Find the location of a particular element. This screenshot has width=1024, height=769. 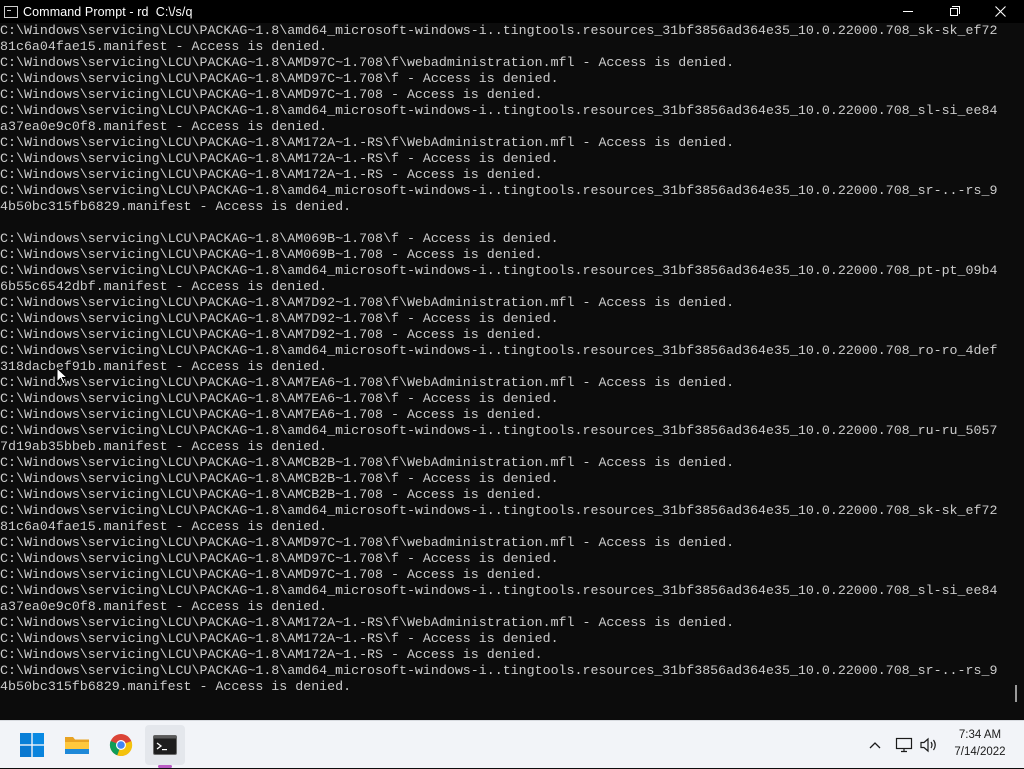

title-bar: Command Prompt - rd C:\/s/q is located at coordinates (512, 11).